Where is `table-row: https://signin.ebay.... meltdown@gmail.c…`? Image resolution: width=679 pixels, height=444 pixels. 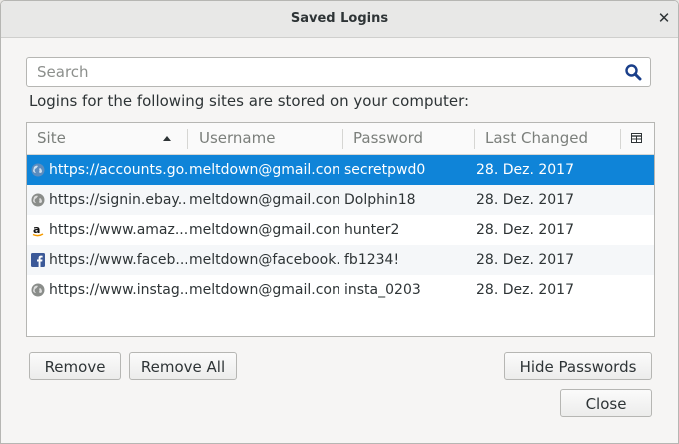
table-row: https://signin.ebay.... meltdown@gmail.c… is located at coordinates (340, 200).